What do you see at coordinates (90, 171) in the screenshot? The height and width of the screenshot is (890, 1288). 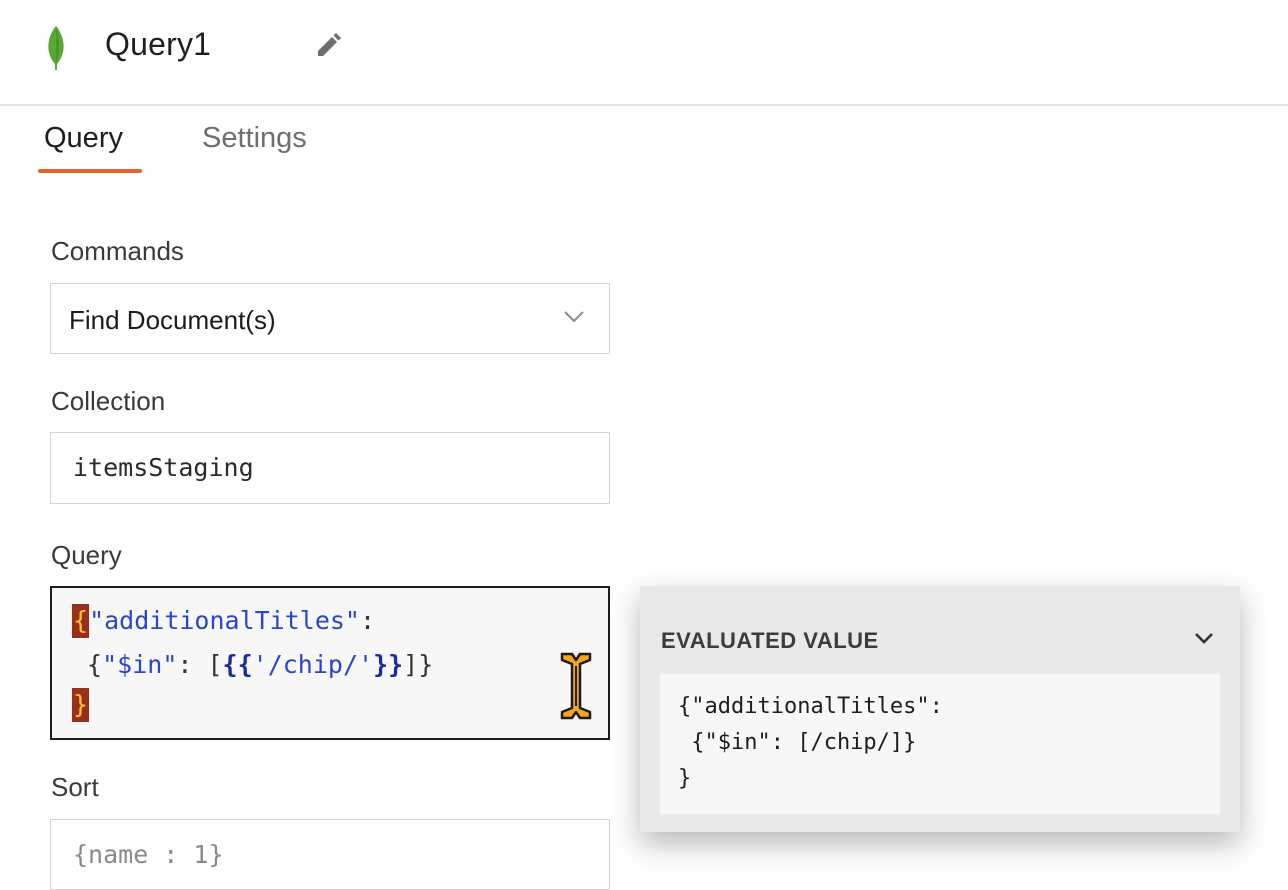 I see `active-tab-indicator` at bounding box center [90, 171].